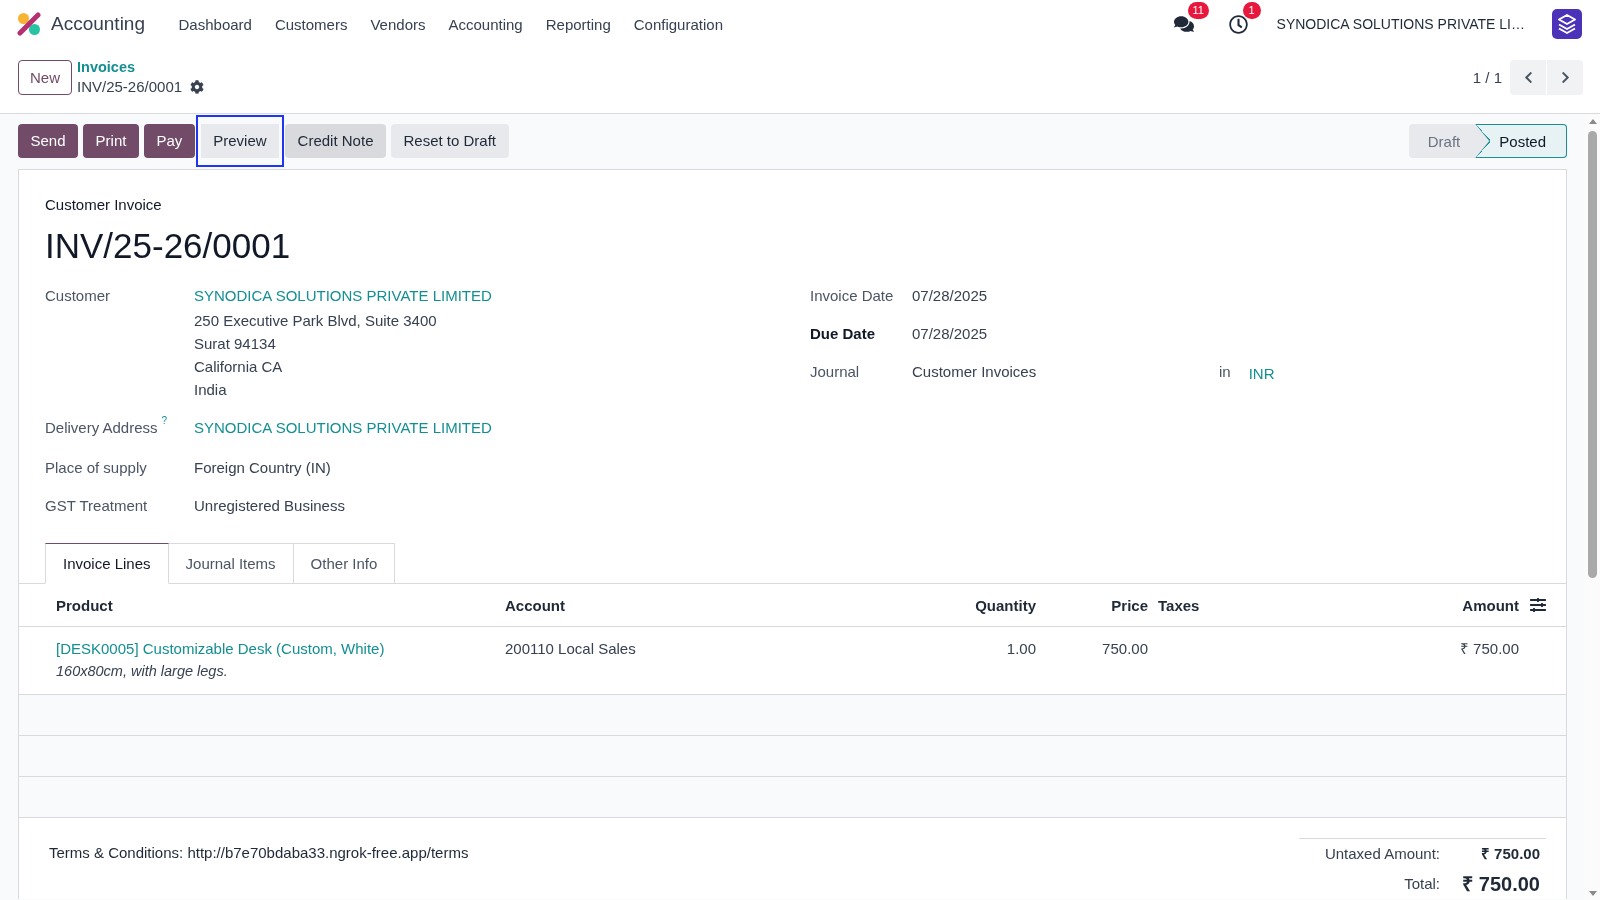 The width and height of the screenshot is (1600, 900). I want to click on column-header: Account, so click(535, 605).